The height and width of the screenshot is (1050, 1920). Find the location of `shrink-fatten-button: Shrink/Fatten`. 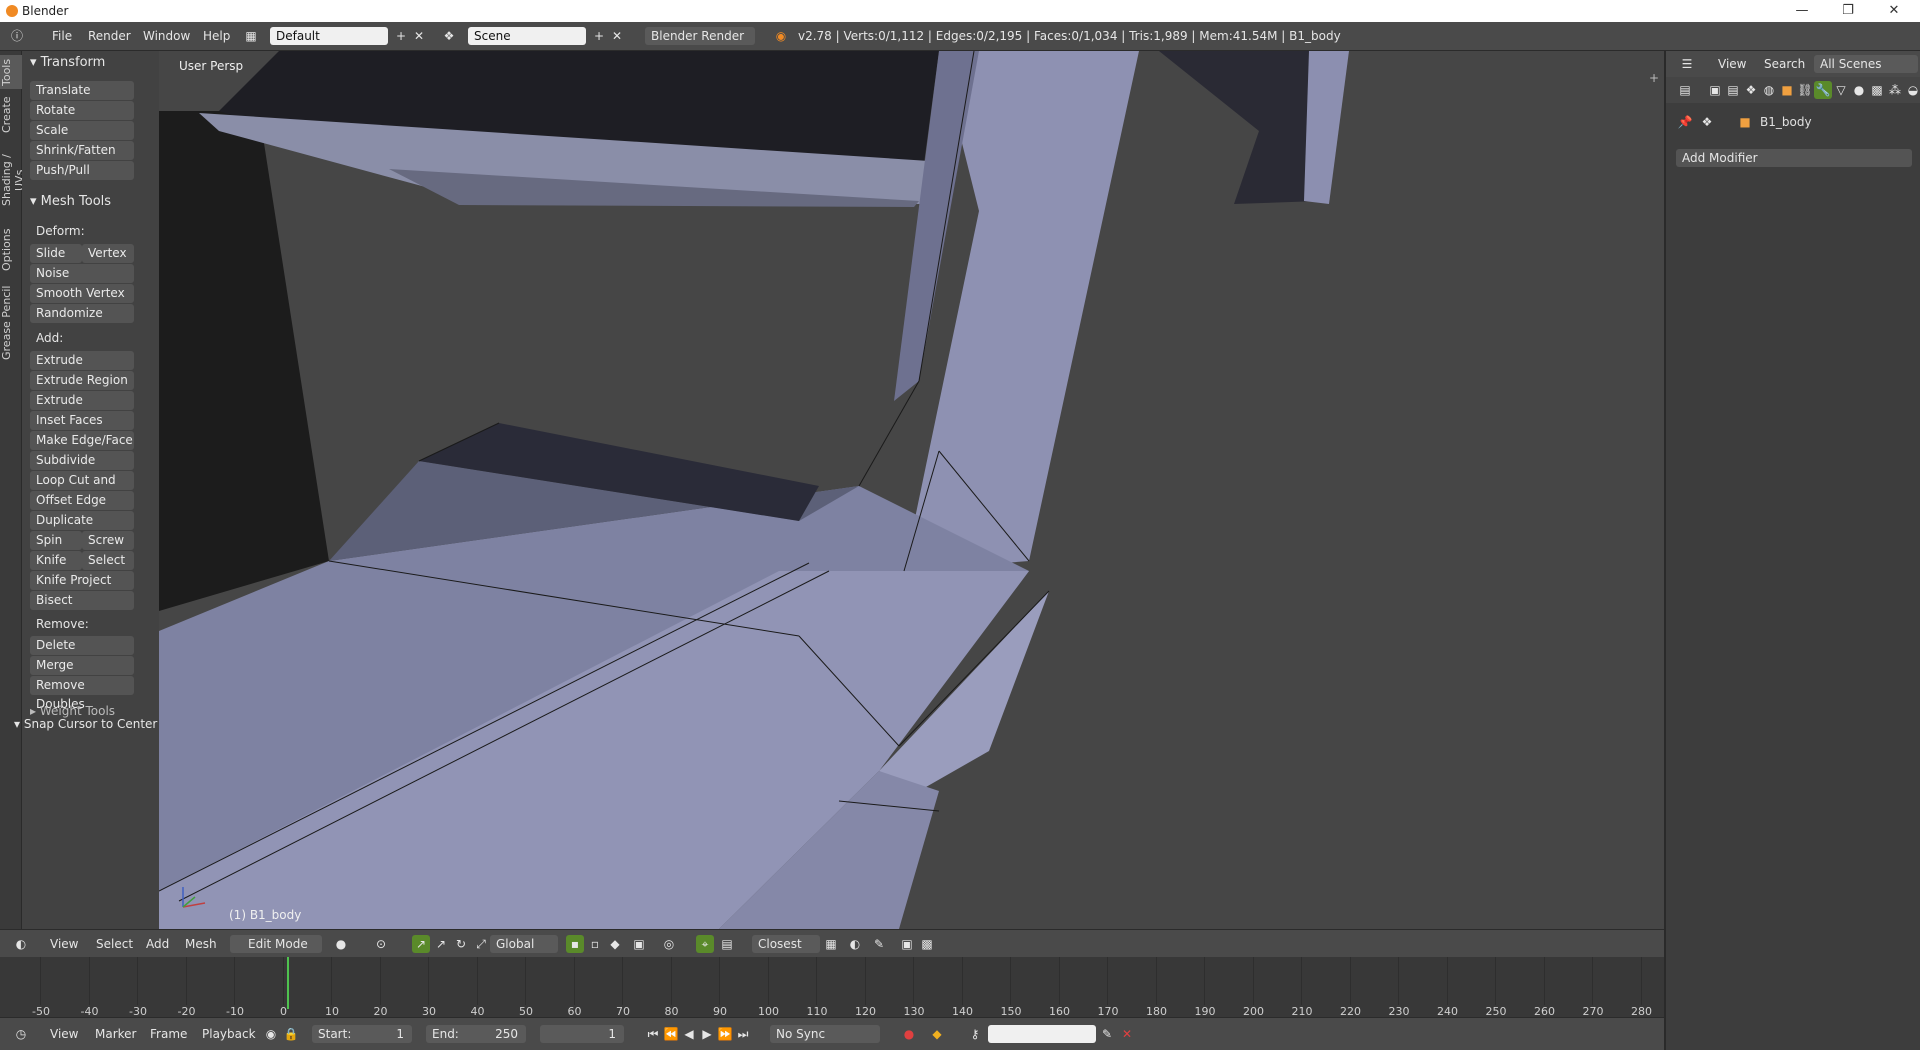

shrink-fatten-button: Shrink/Fatten is located at coordinates (82, 150).